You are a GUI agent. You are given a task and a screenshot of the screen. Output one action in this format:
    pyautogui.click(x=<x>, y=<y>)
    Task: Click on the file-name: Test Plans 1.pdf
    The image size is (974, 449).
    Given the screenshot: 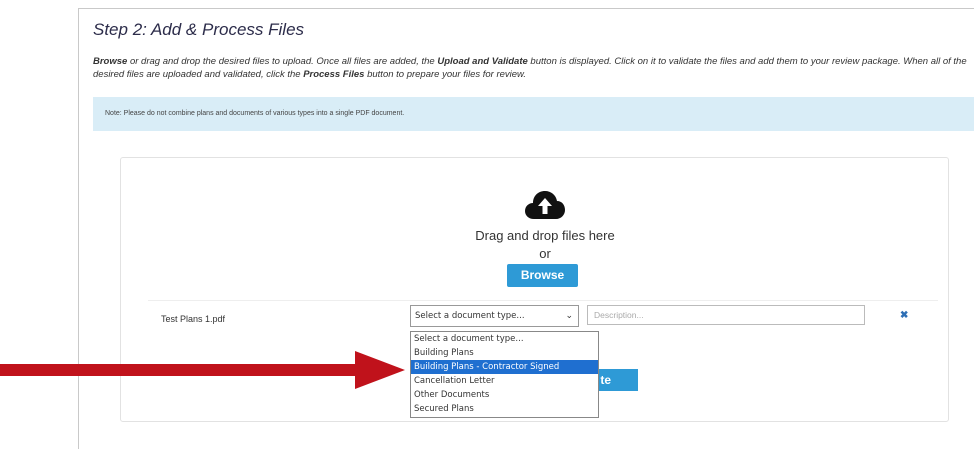 What is the action you would take?
    pyautogui.click(x=193, y=319)
    